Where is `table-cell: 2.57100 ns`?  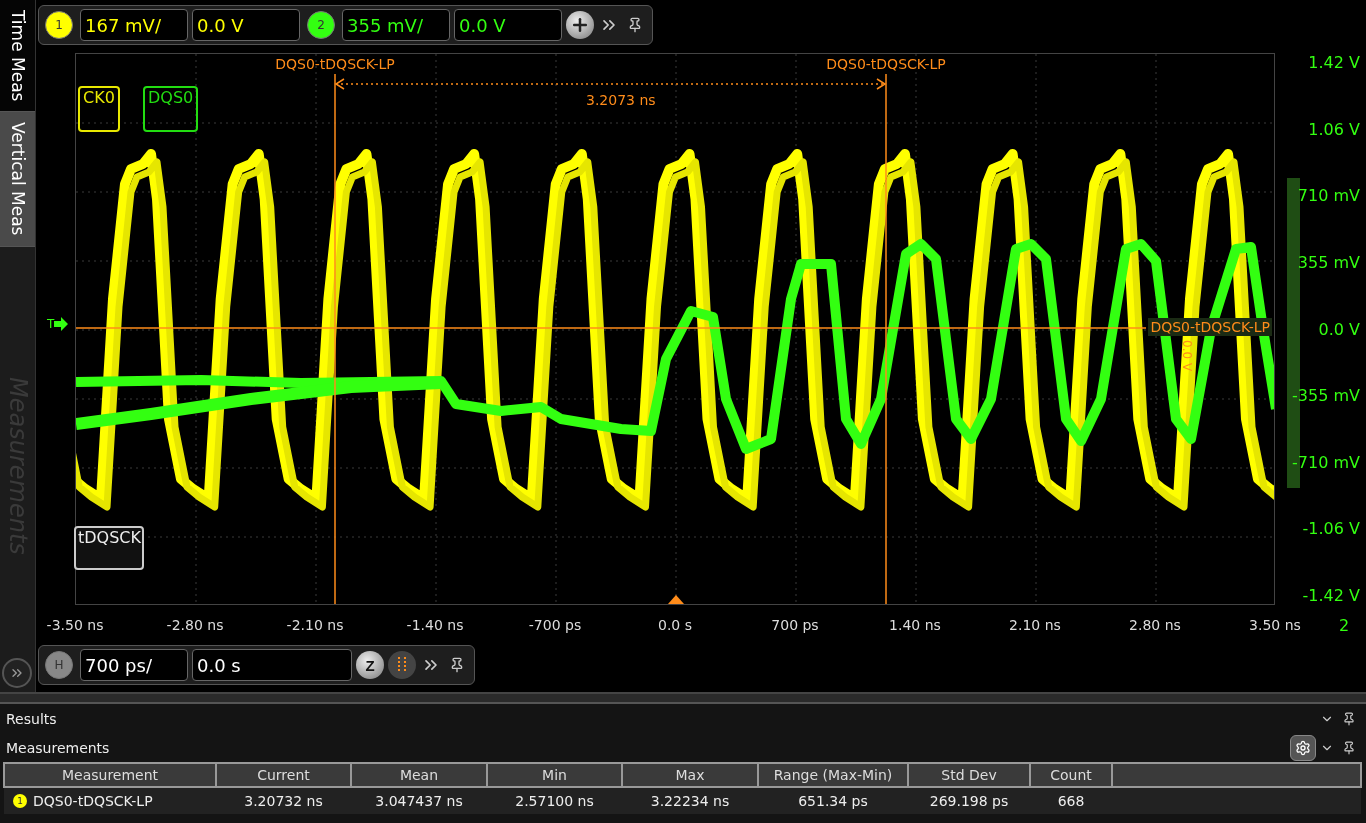 table-cell: 2.57100 ns is located at coordinates (554, 800).